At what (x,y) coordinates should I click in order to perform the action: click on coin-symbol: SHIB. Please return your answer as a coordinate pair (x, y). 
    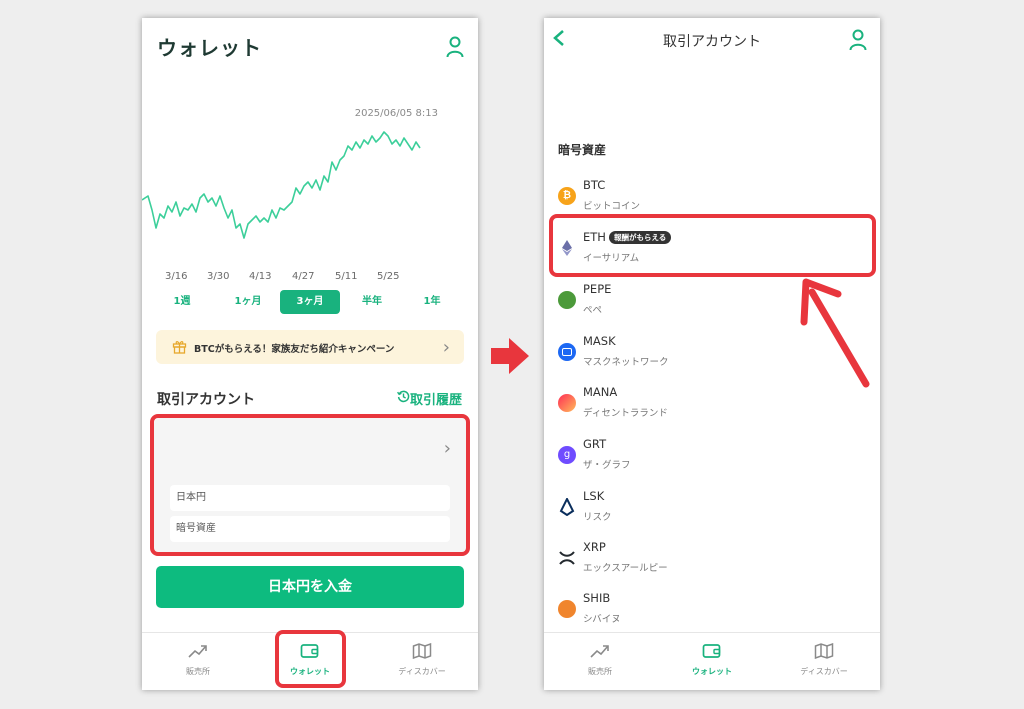
    Looking at the image, I should click on (597, 598).